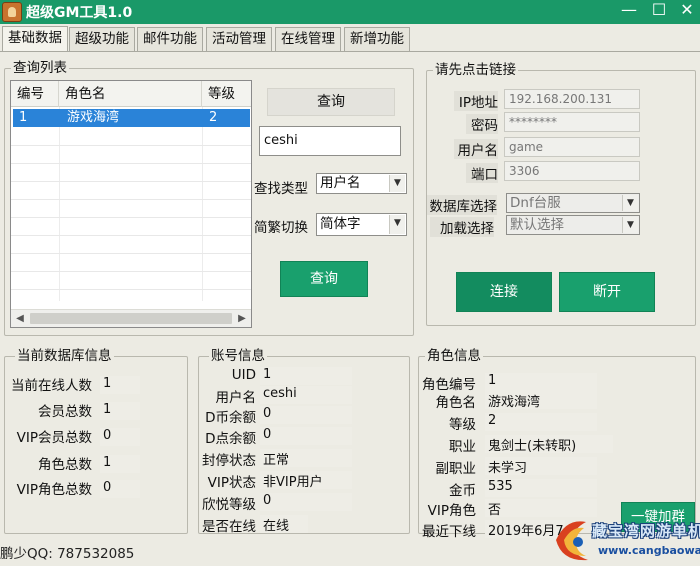 This screenshot has height=566, width=700. Describe the element at coordinates (306, 395) in the screenshot. I see `account-username-value: ceshi` at that location.